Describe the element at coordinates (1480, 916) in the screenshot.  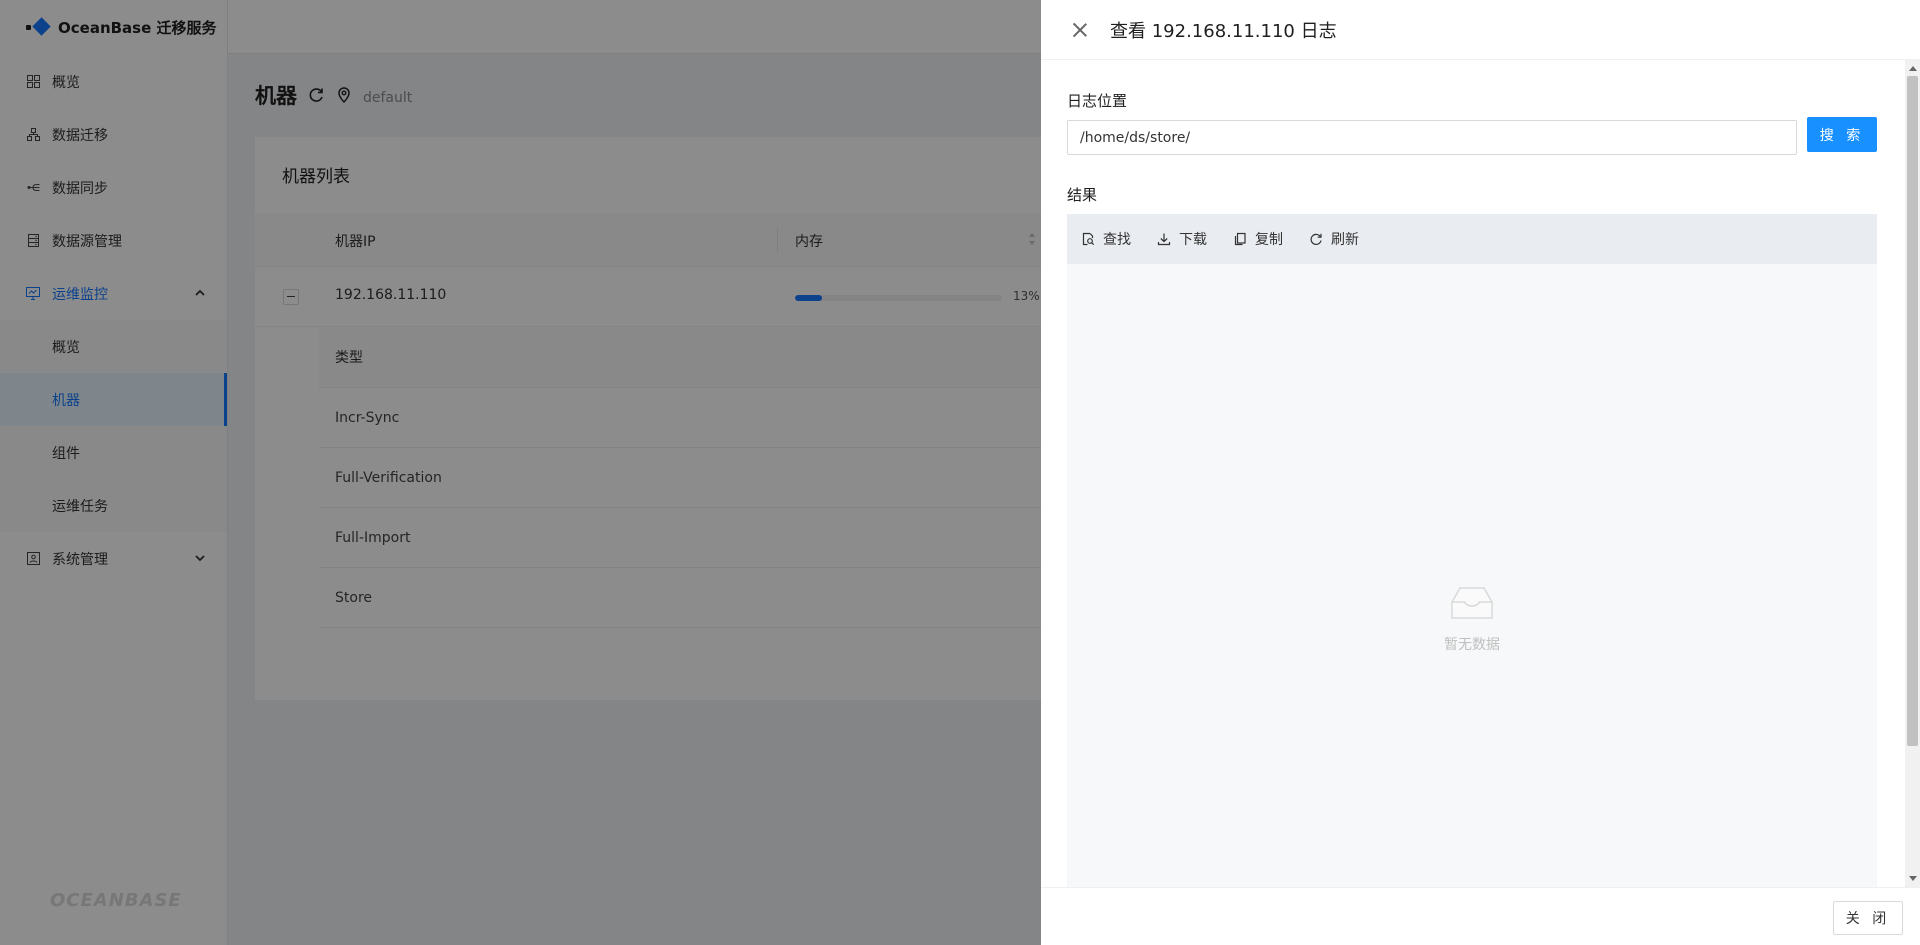
I see `drawer-footer: 关 闭` at that location.